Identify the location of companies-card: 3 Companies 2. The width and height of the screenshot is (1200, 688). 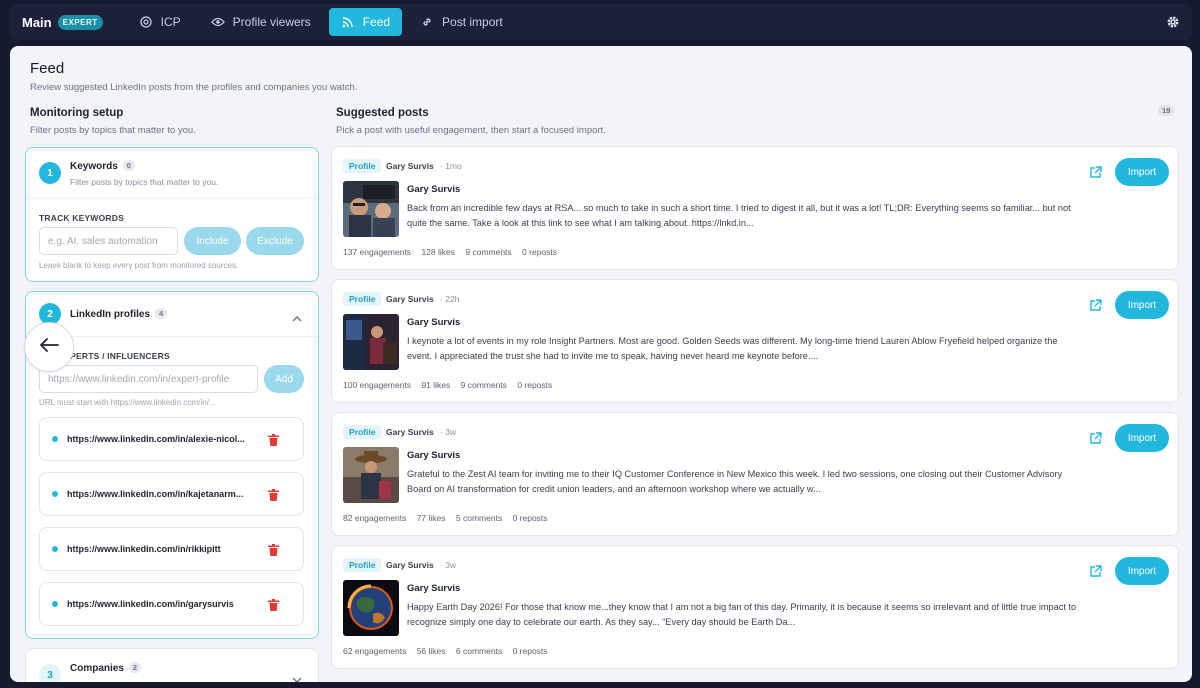
(172, 665).